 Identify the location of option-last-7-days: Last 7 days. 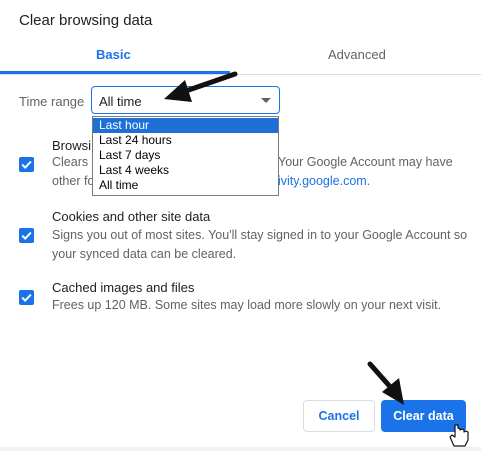
(185, 155).